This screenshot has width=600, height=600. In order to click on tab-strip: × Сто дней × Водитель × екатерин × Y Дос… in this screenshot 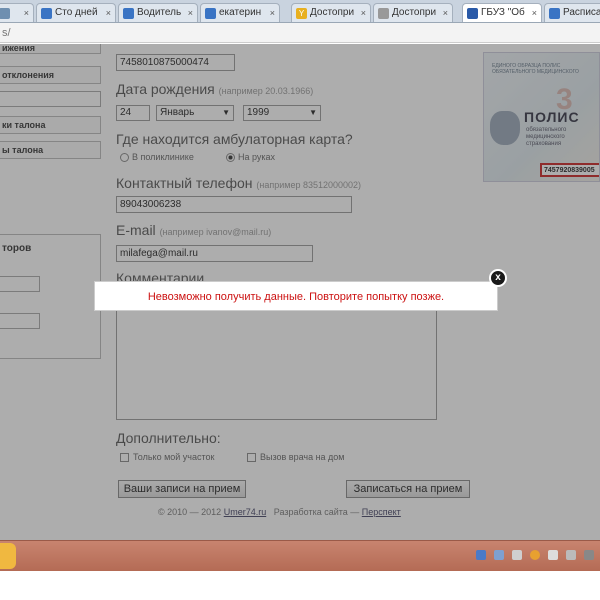, I will do `click(300, 11)`.